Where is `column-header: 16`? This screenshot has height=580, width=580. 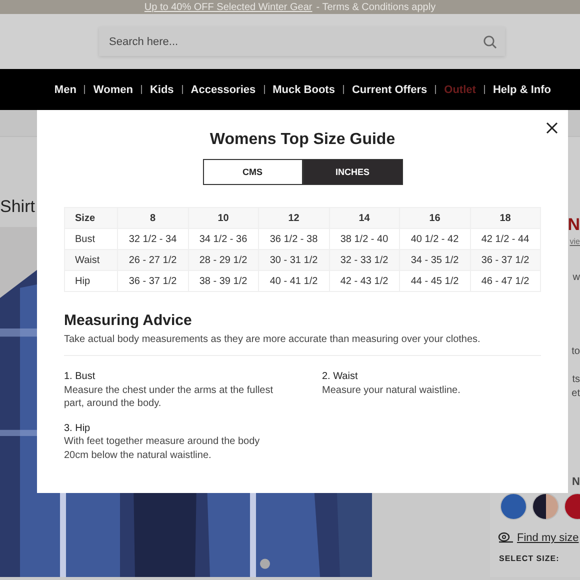
column-header: 16 is located at coordinates (435, 218).